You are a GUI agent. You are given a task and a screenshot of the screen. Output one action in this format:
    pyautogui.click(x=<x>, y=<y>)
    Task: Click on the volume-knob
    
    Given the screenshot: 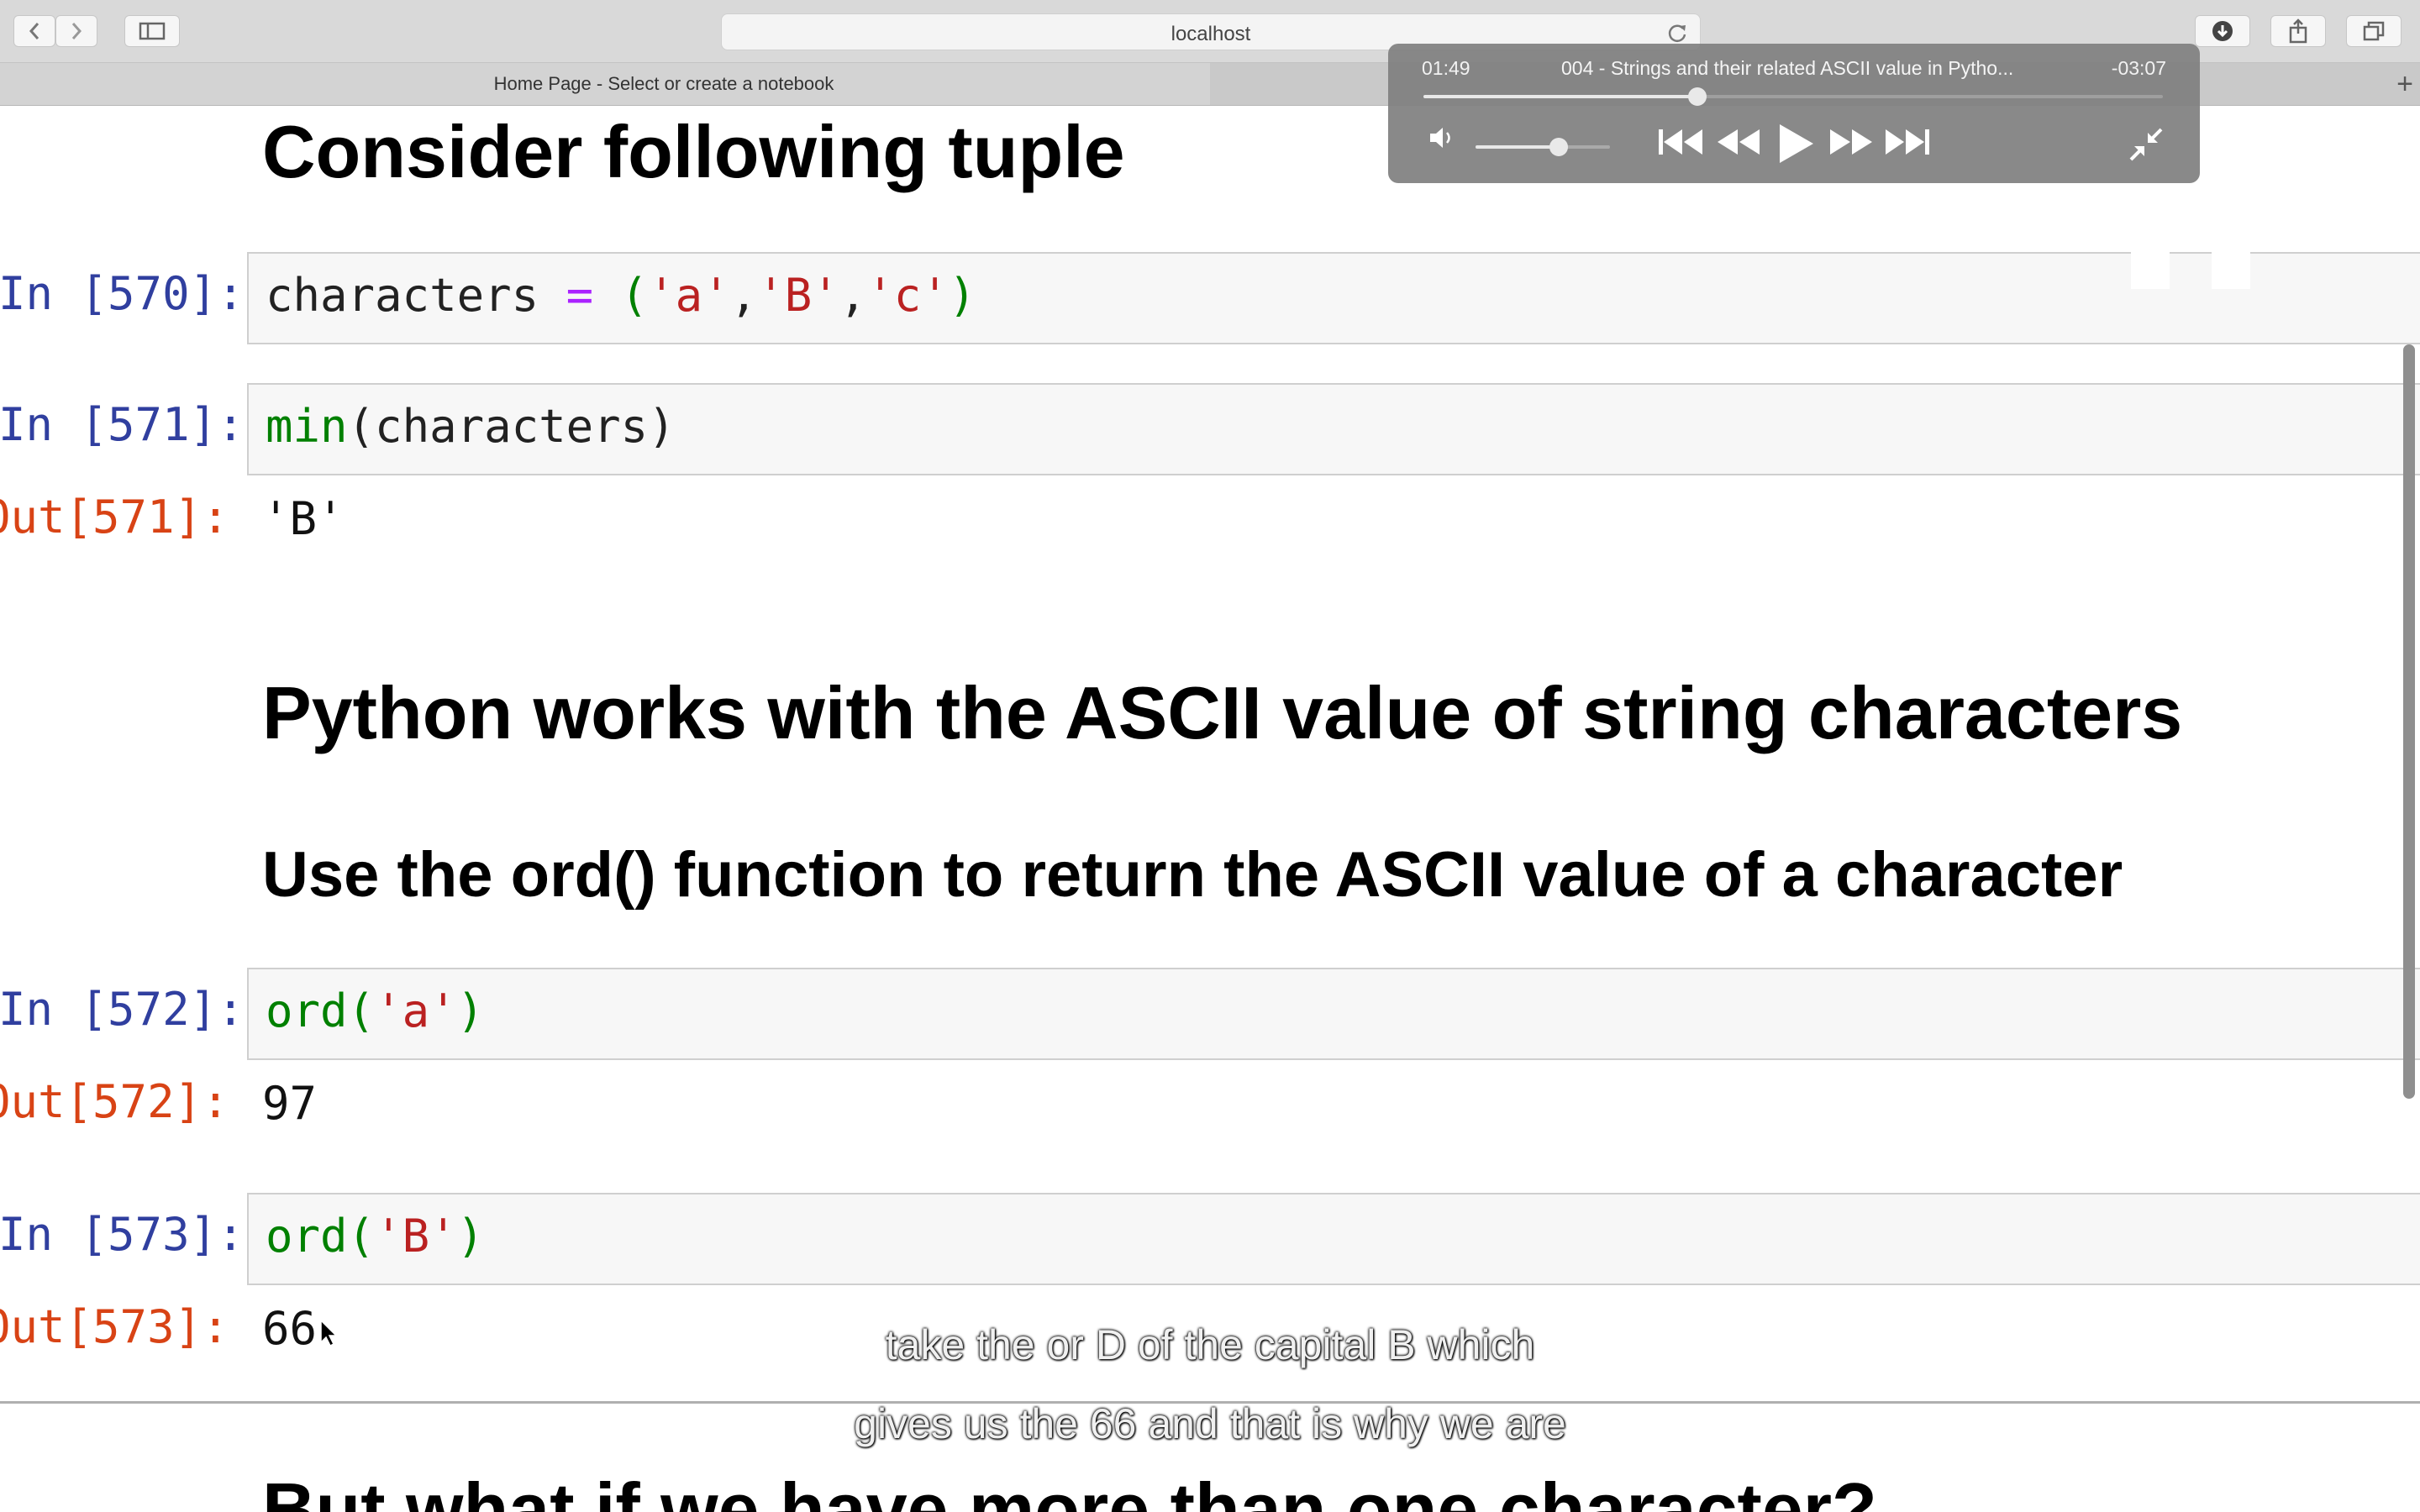 What is the action you would take?
    pyautogui.click(x=1559, y=147)
    